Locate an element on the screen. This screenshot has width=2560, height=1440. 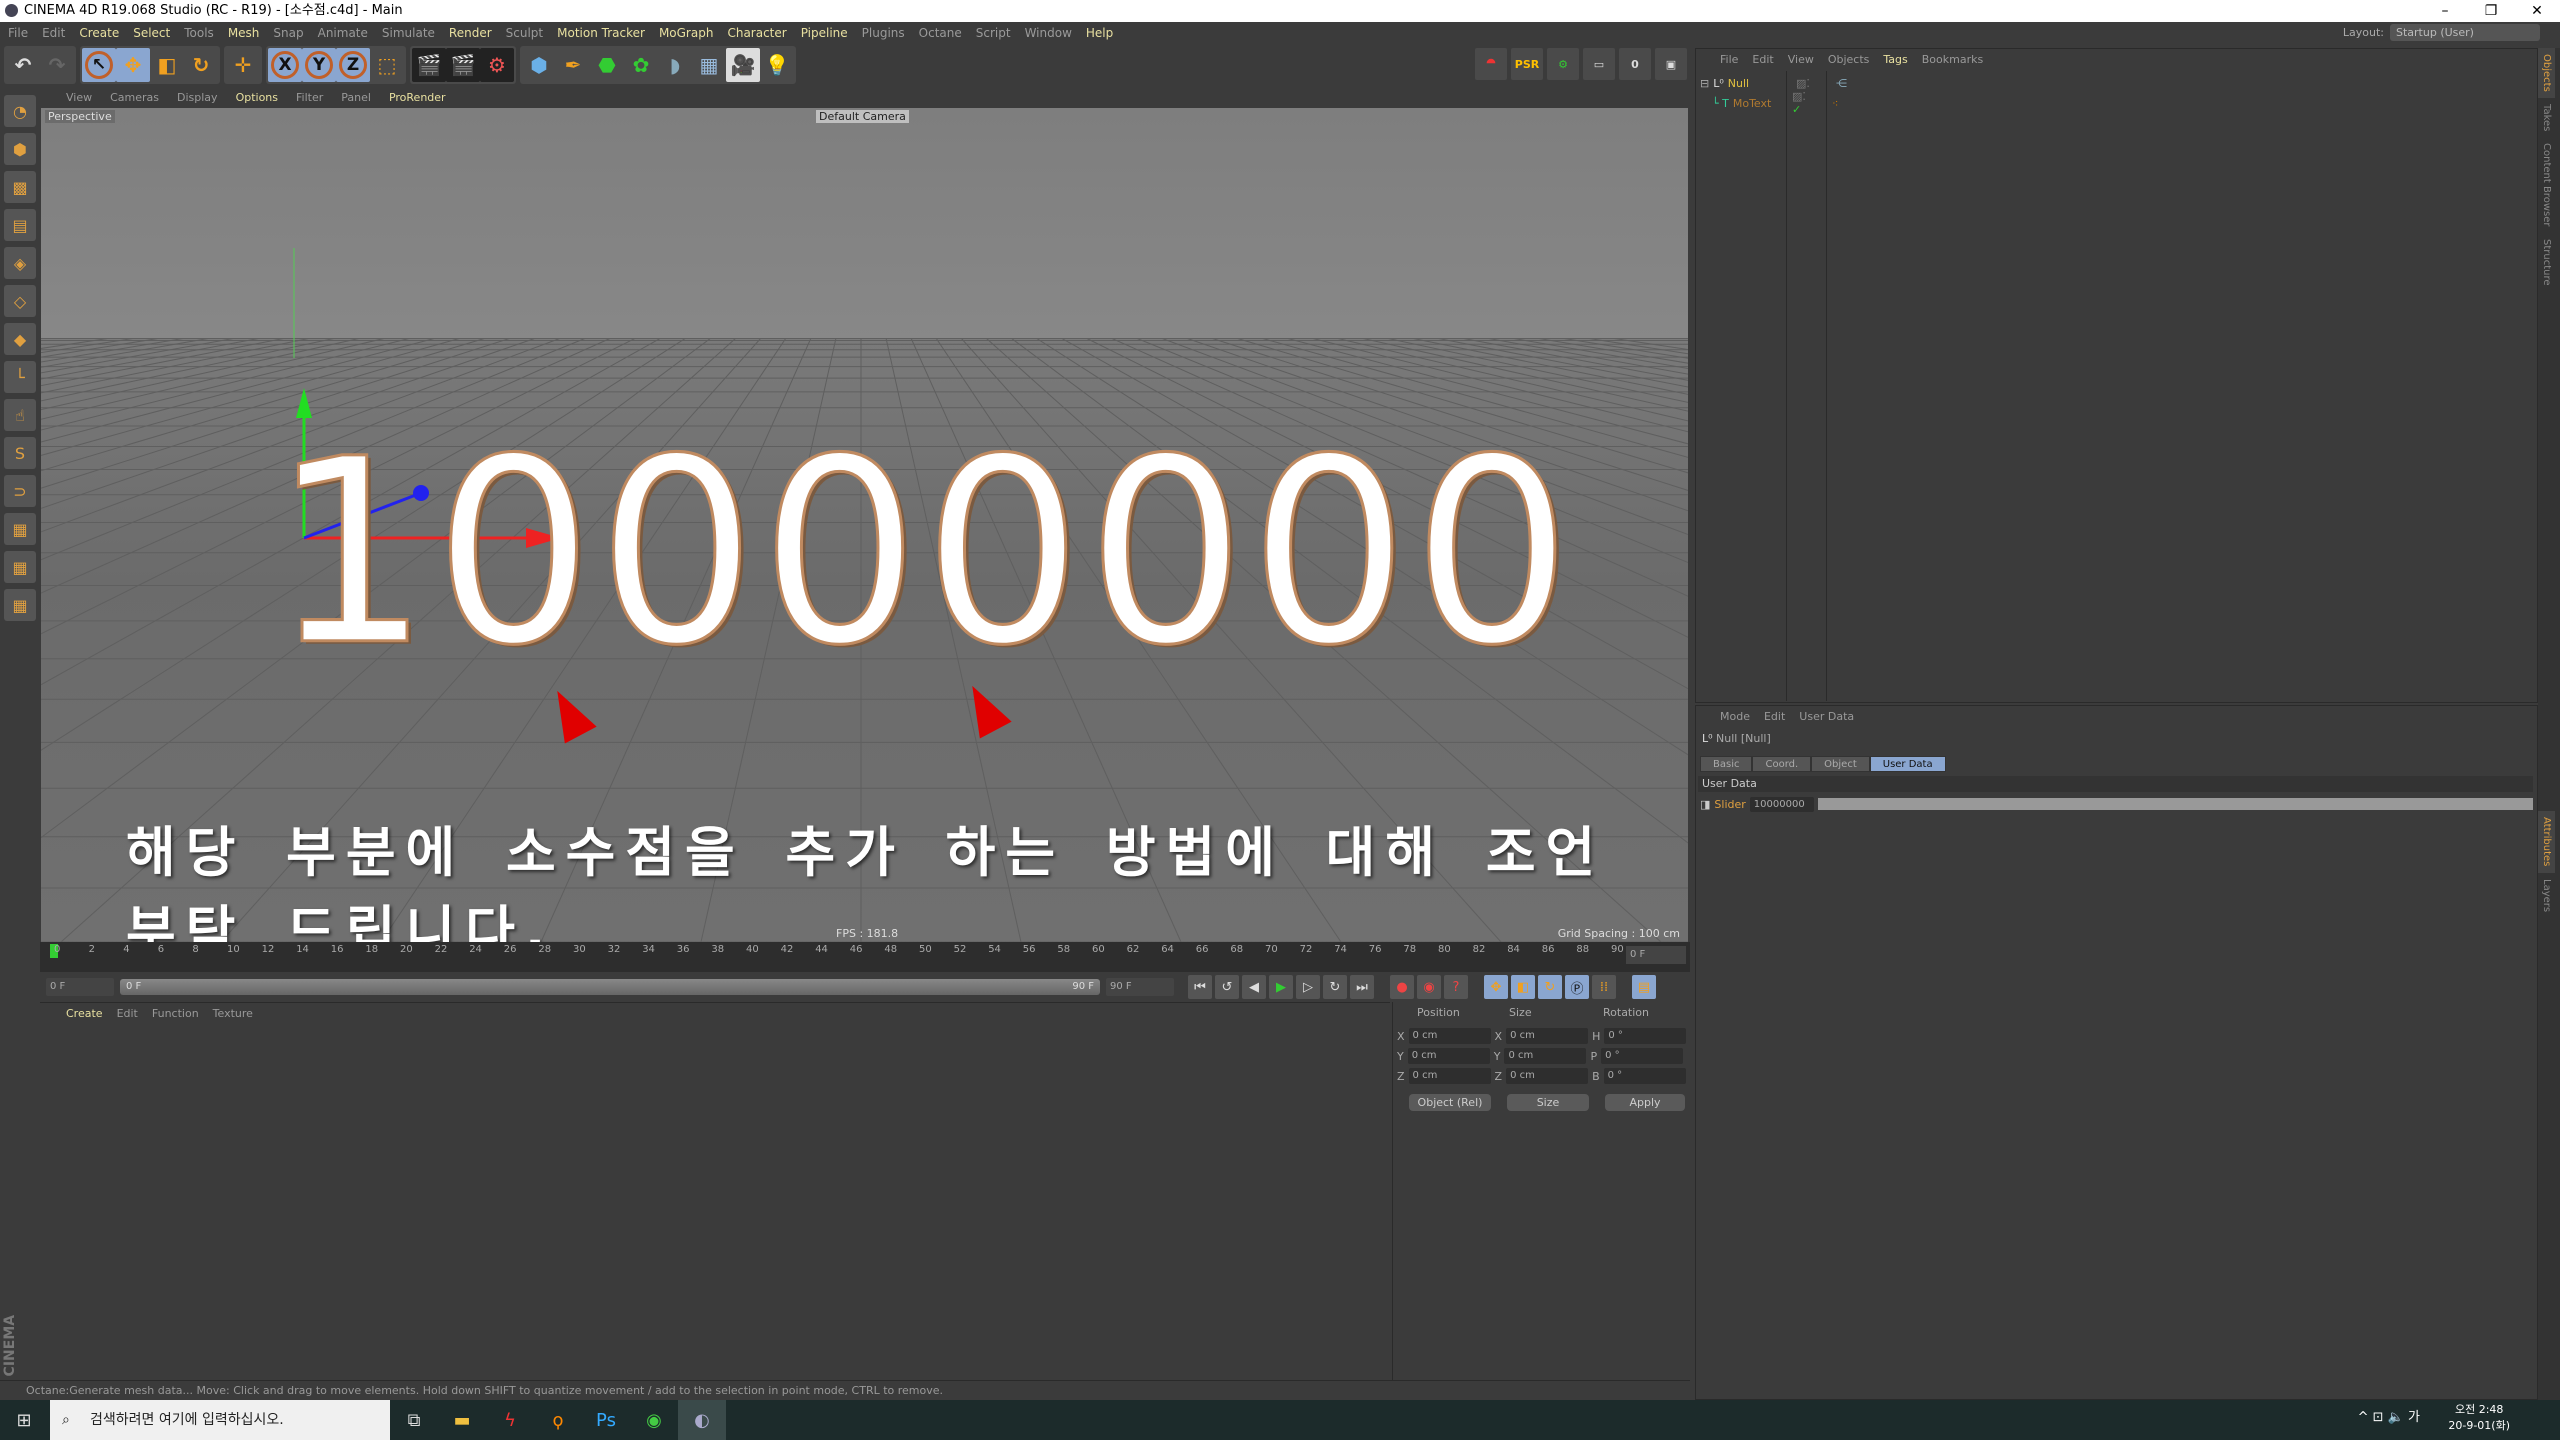
workplane-icon: ▤ is located at coordinates (20, 225).